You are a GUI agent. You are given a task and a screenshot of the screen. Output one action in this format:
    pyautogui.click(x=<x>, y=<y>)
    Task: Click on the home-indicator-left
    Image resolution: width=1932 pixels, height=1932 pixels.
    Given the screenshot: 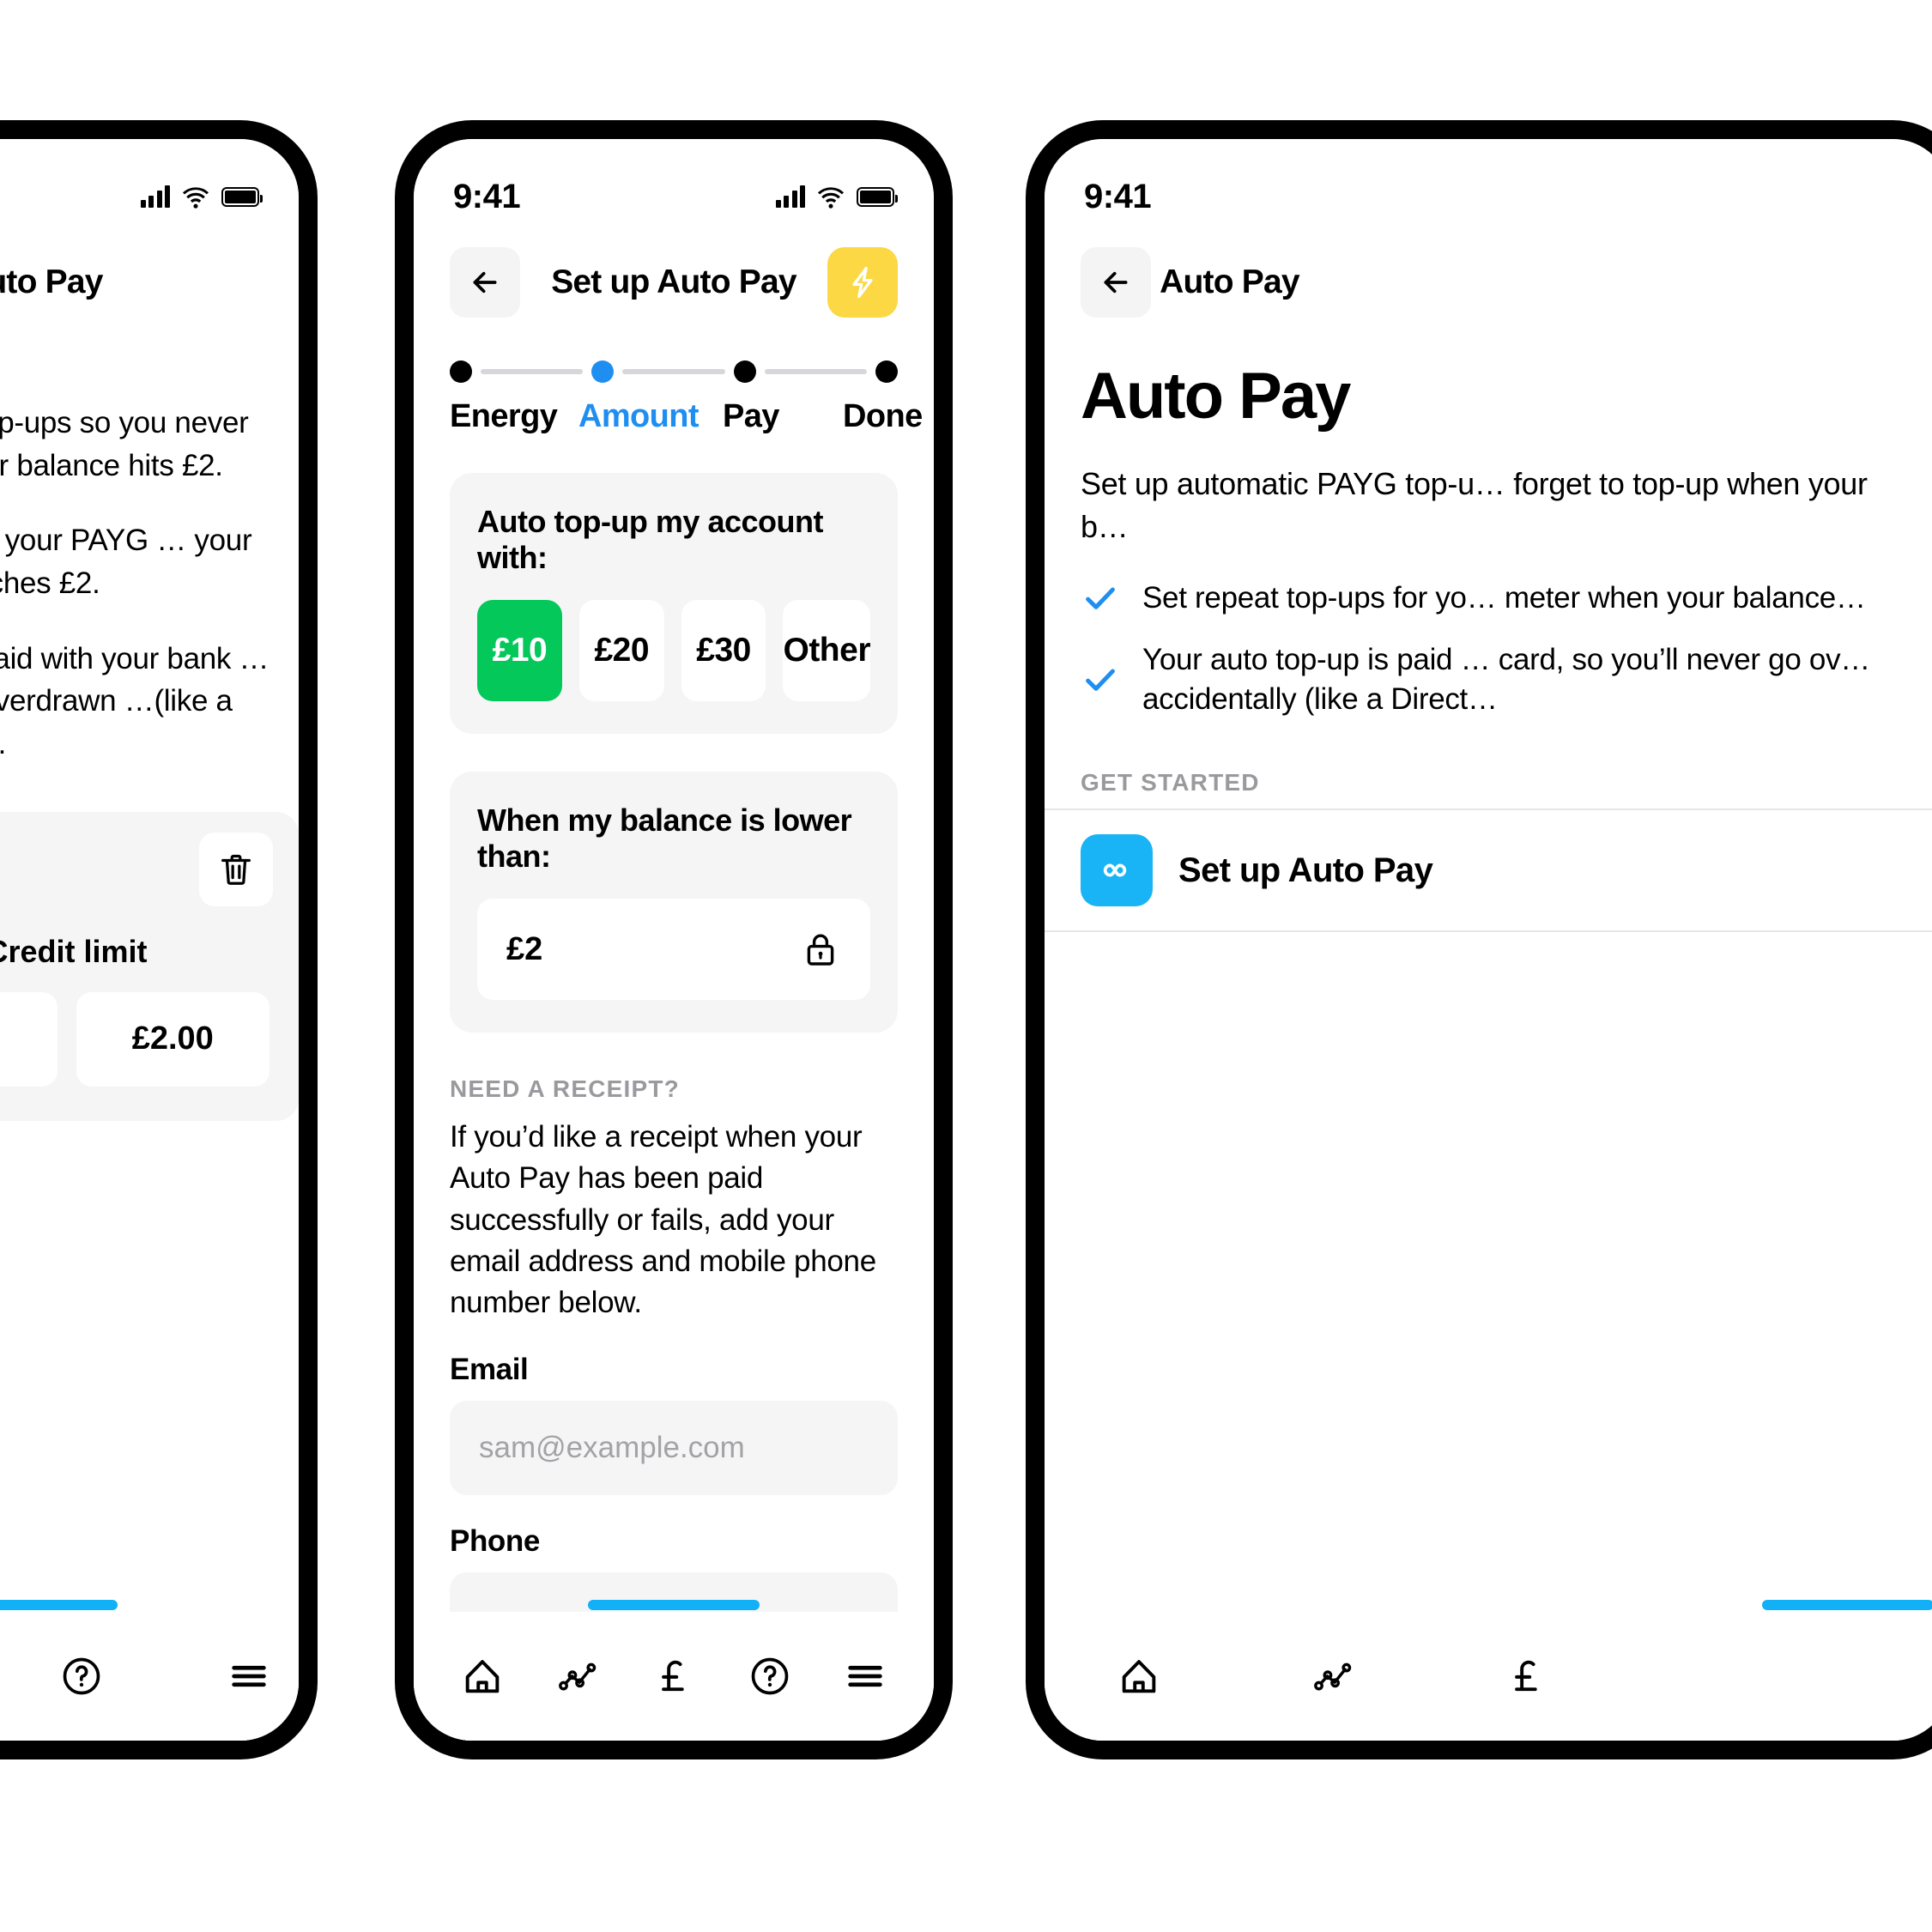 What is the action you would take?
    pyautogui.click(x=59, y=1605)
    